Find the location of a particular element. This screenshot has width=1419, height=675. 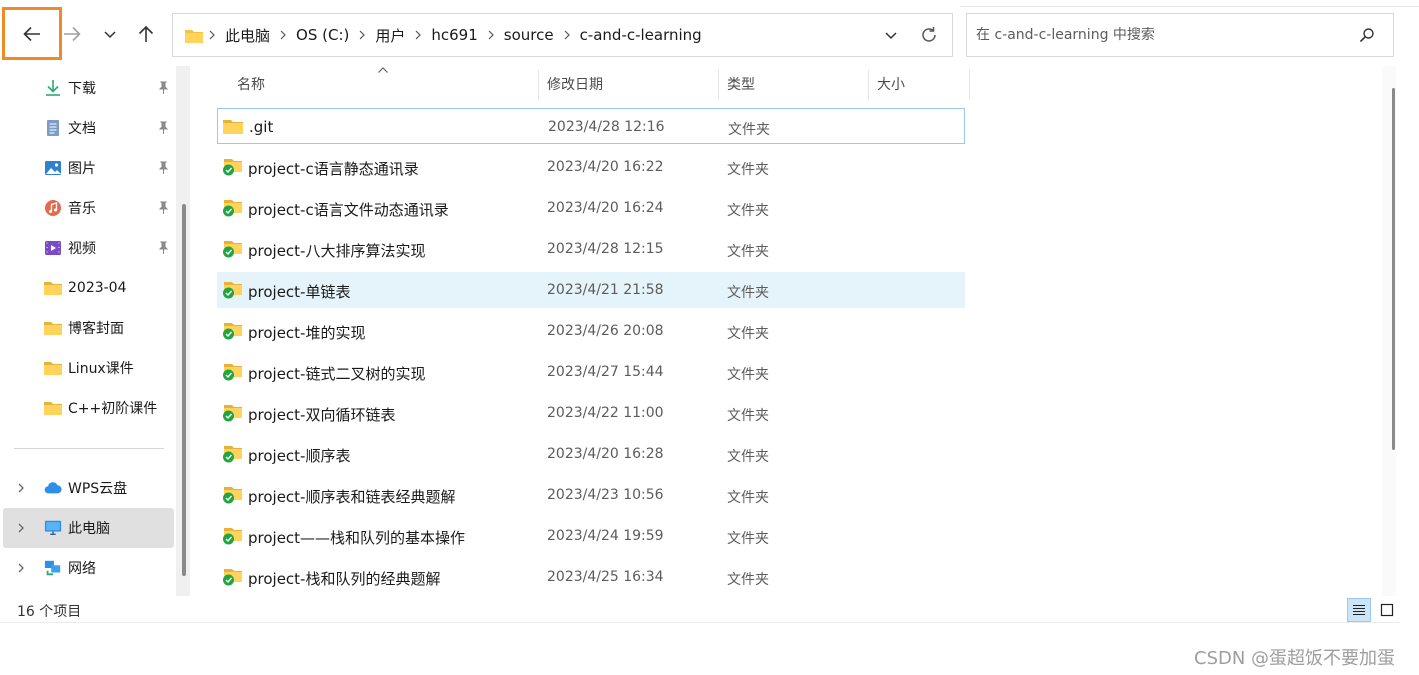

file-name: project-顺序表 is located at coordinates (299, 456).